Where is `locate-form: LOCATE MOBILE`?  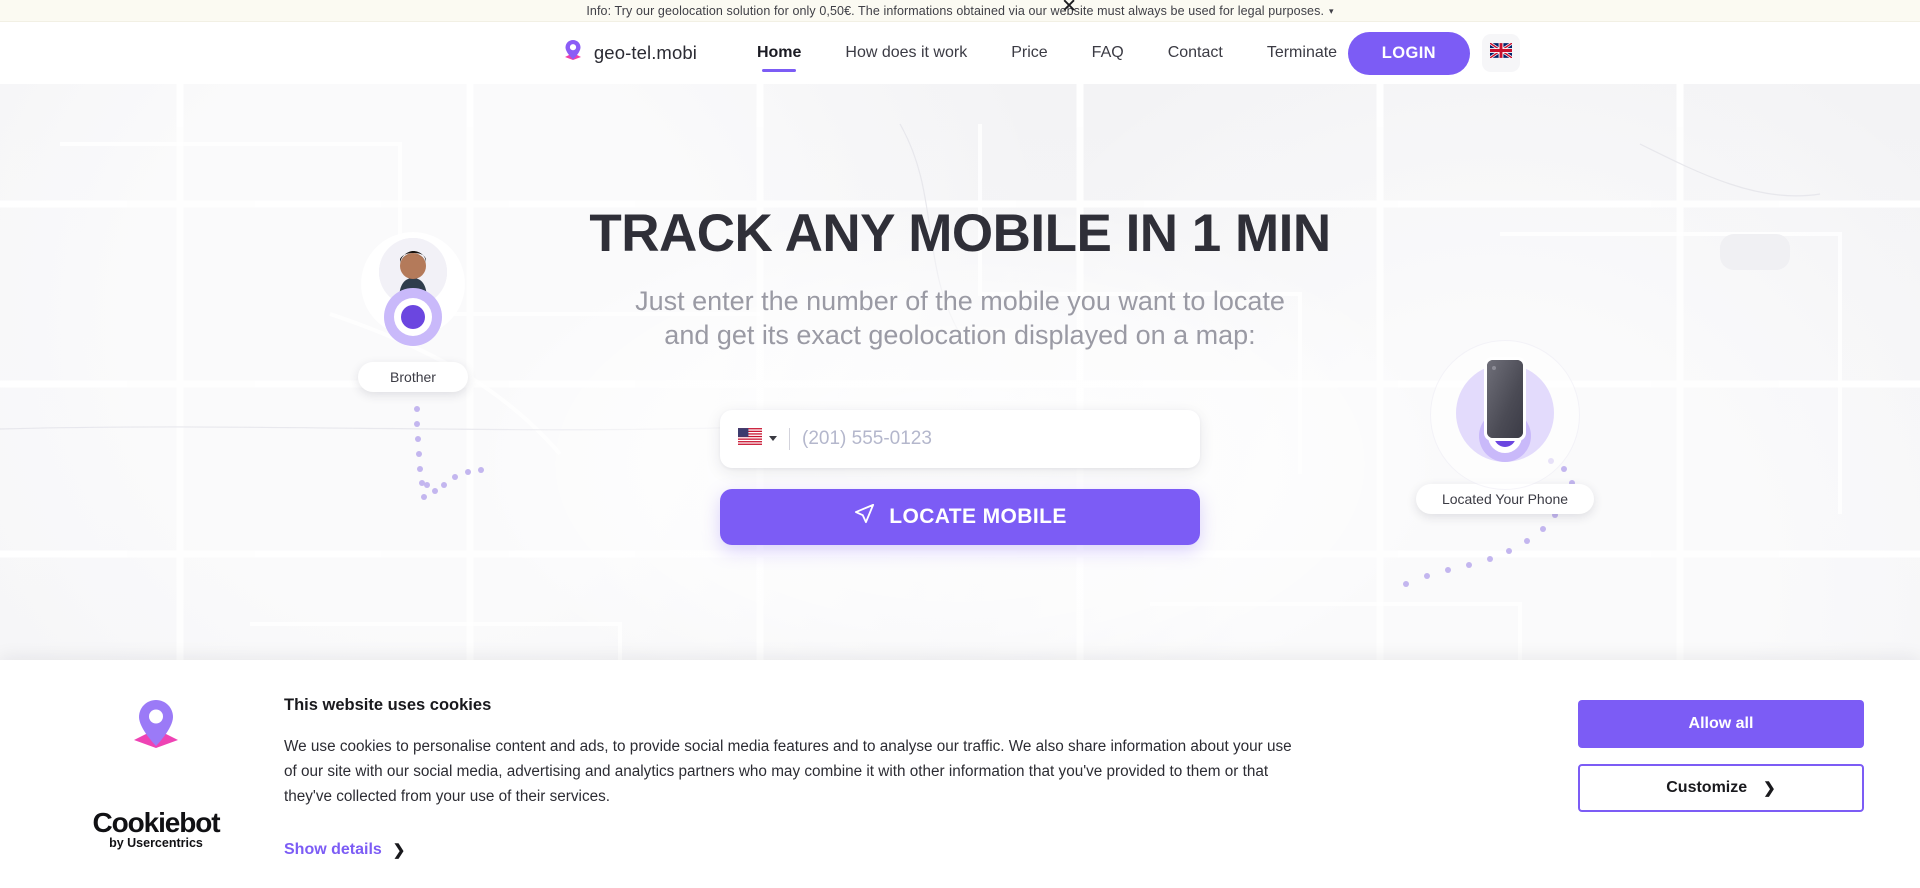
locate-form: LOCATE MOBILE is located at coordinates (960, 477).